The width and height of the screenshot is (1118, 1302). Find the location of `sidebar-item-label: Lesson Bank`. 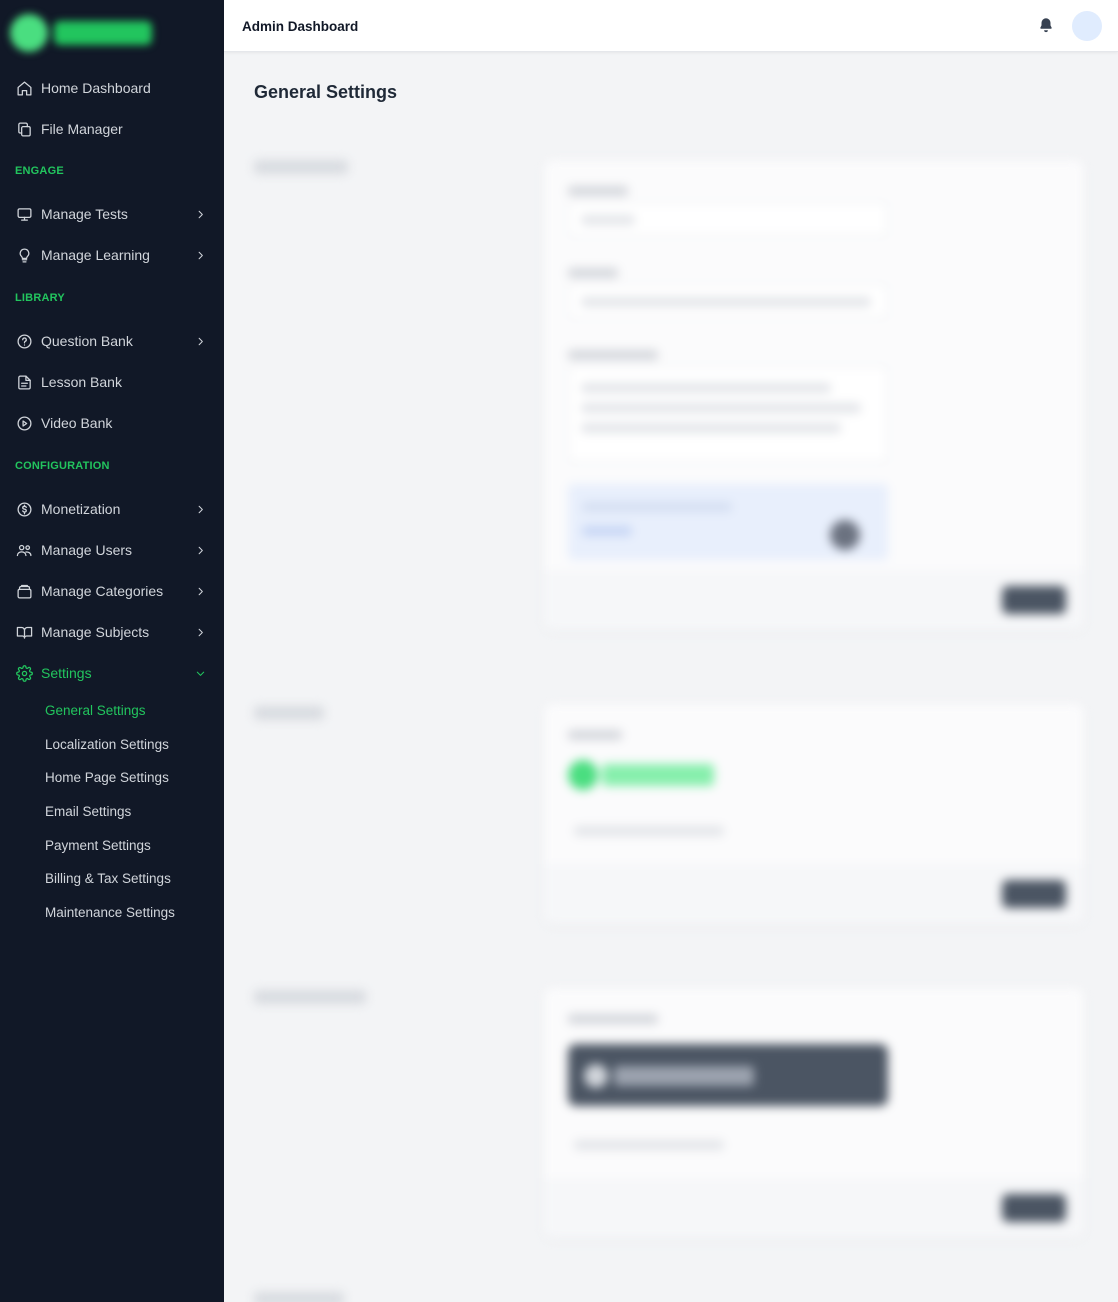

sidebar-item-label: Lesson Bank is located at coordinates (81, 382).